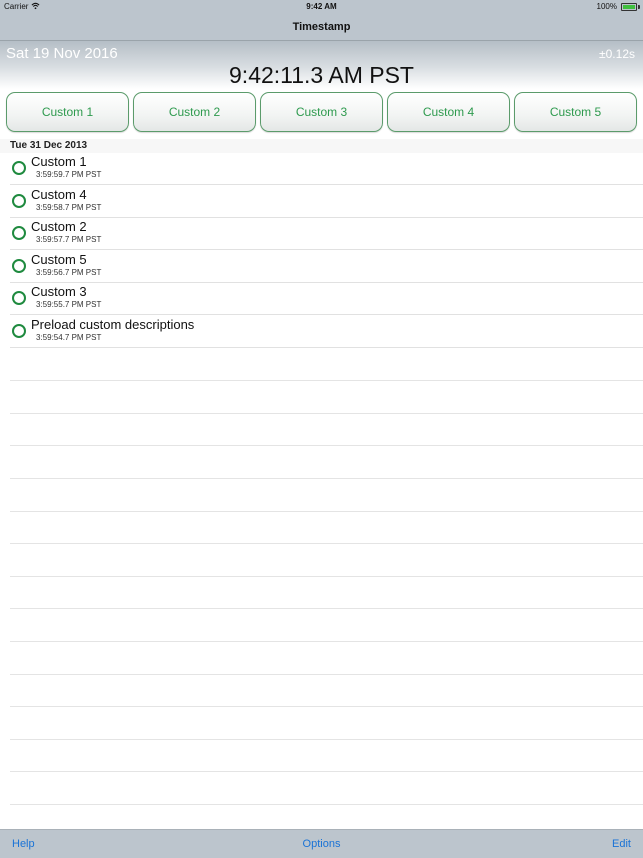 The image size is (643, 858). I want to click on list-item: Custom 3 3:59:55.7 PM PST, so click(321, 299).